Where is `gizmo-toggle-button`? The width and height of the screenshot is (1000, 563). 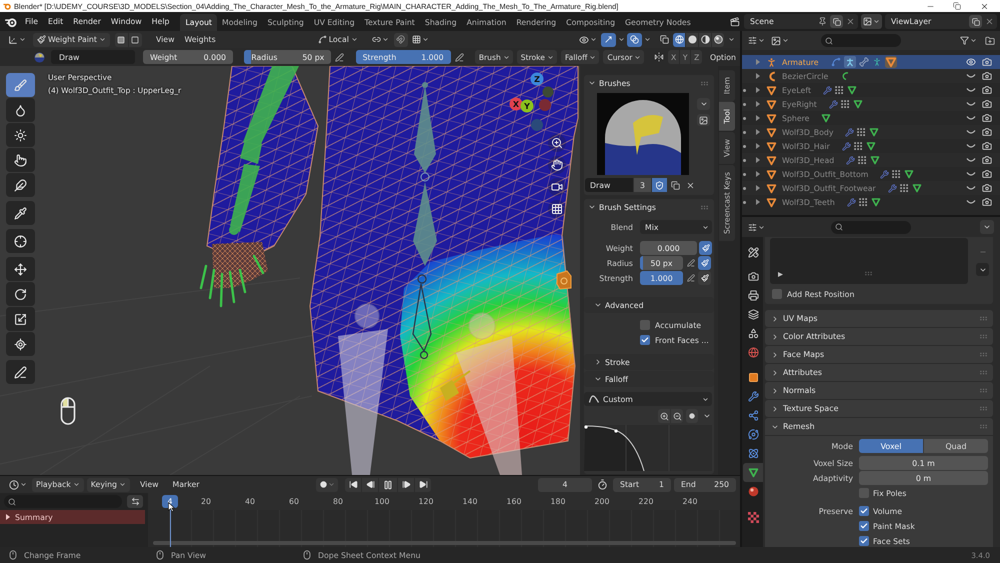
gizmo-toggle-button is located at coordinates (608, 39).